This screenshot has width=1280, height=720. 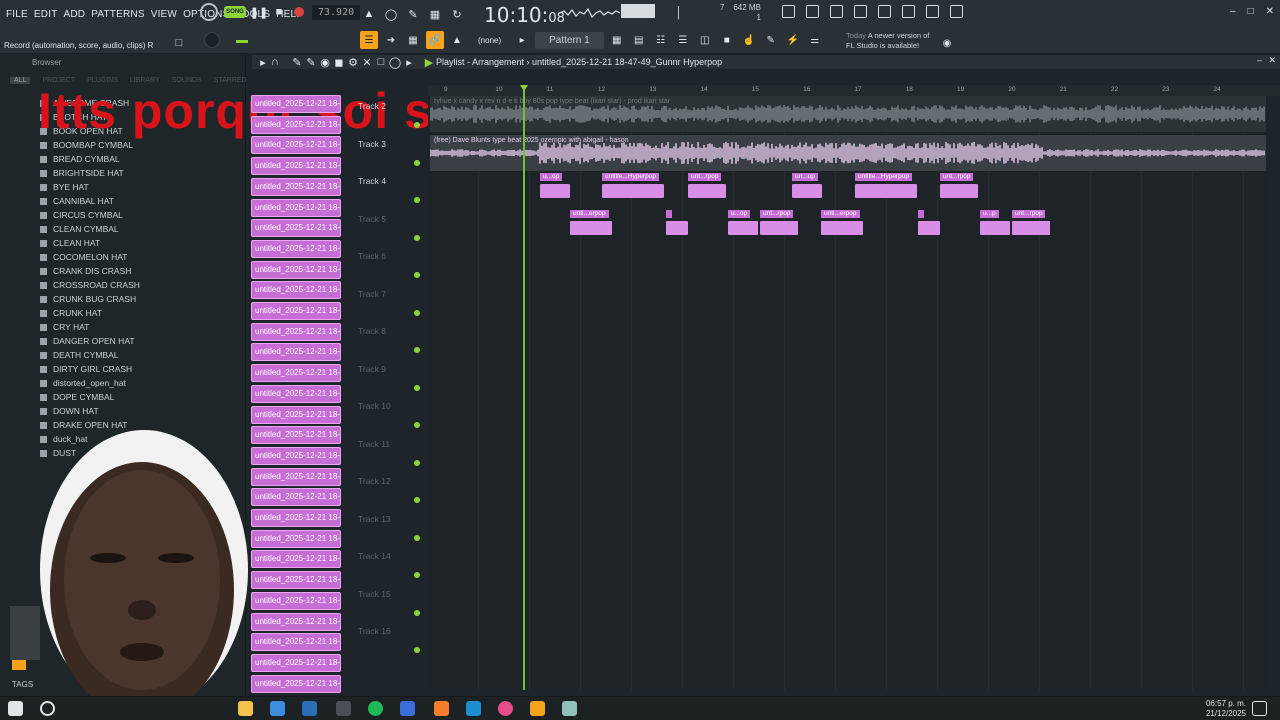 What do you see at coordinates (367, 62) in the screenshot?
I see `slice-tool-icon: ✕` at bounding box center [367, 62].